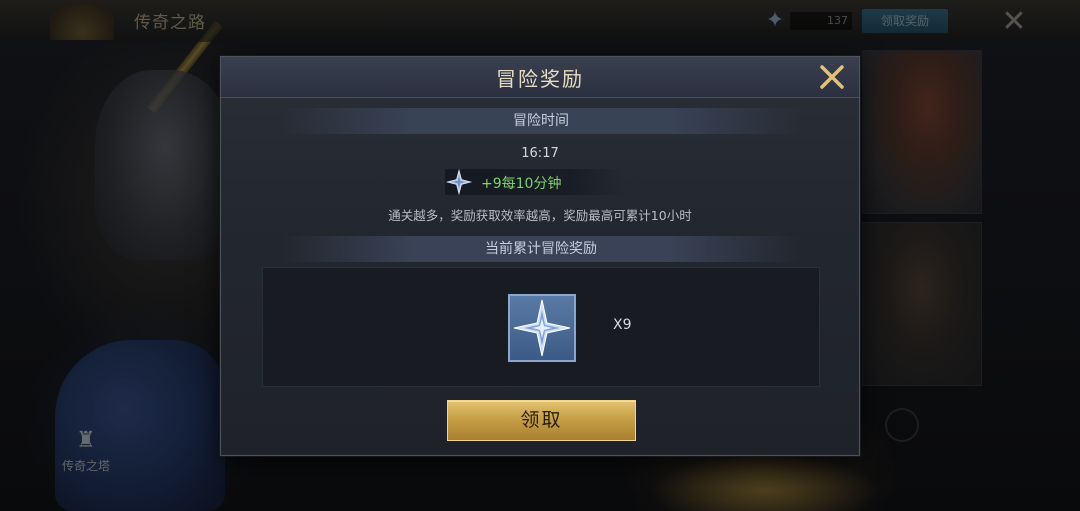  What do you see at coordinates (622, 325) in the screenshot?
I see `reward-count: X9` at bounding box center [622, 325].